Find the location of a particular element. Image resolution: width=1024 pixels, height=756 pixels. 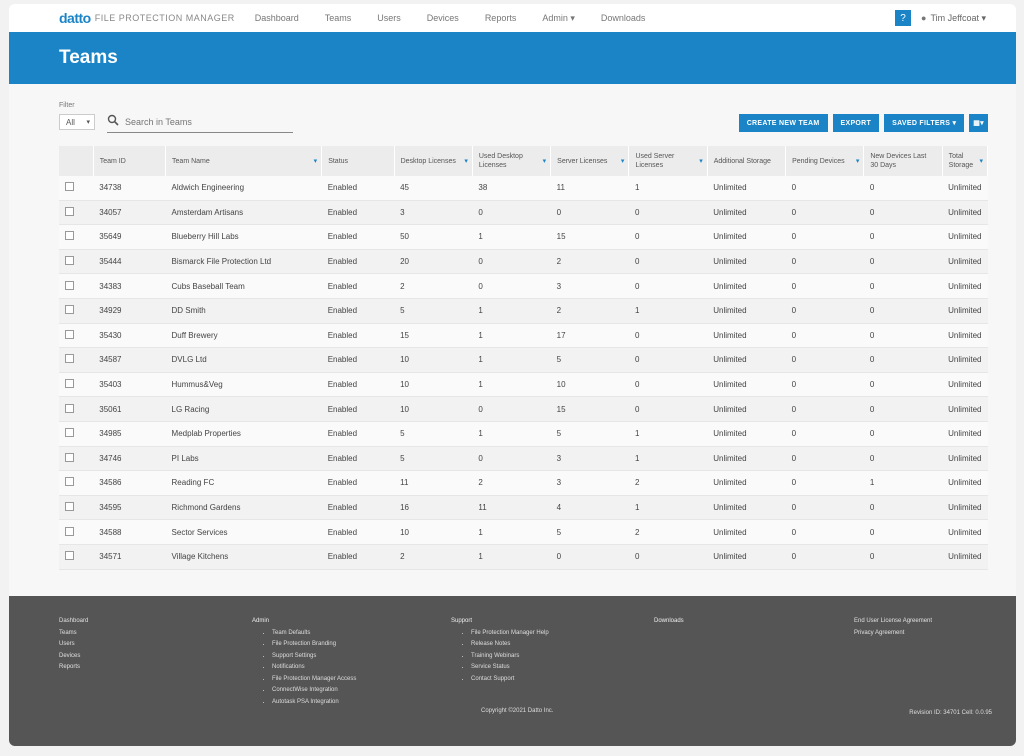

select-all-header is located at coordinates (76, 161).